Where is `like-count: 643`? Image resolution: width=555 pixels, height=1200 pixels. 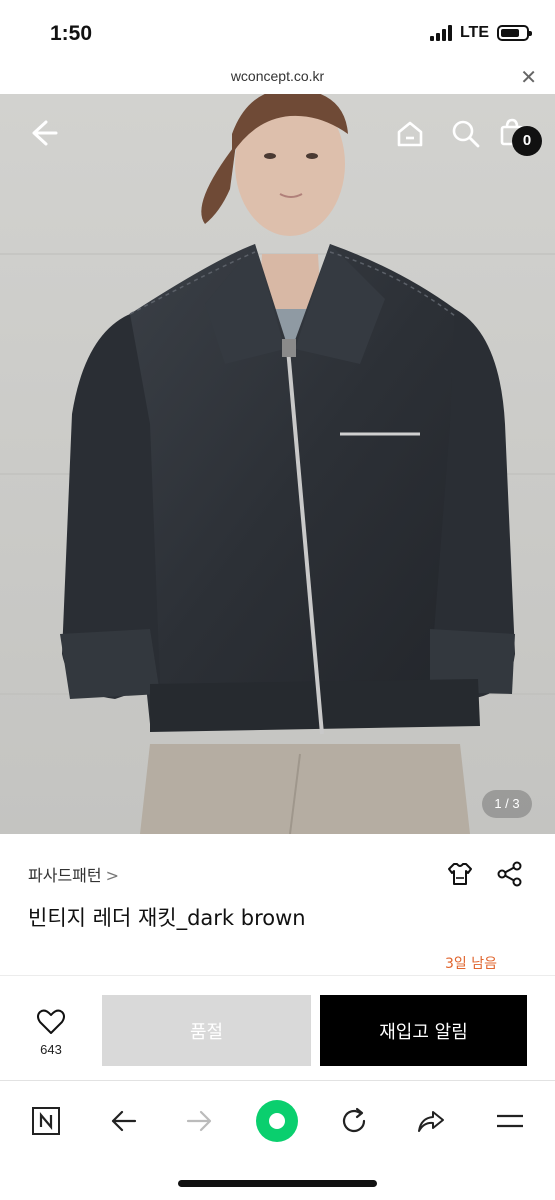
like-count: 643 is located at coordinates (51, 1049).